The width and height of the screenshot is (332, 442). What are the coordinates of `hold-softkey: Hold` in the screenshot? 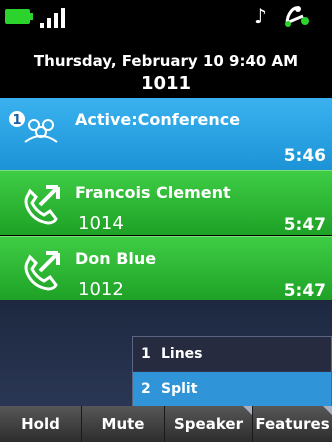 It's located at (41, 424).